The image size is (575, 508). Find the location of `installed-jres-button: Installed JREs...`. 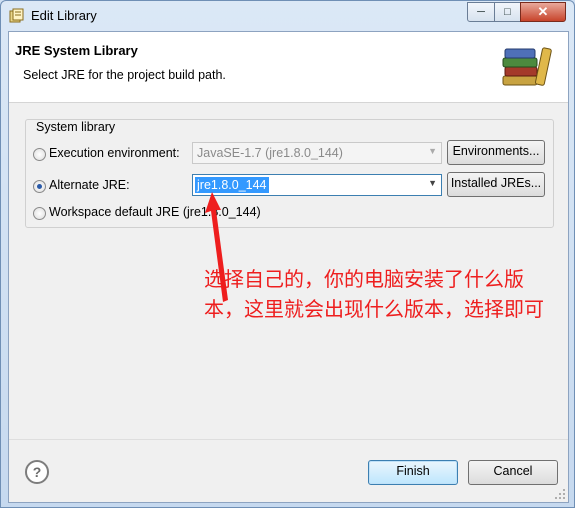

installed-jres-button: Installed JREs... is located at coordinates (496, 184).